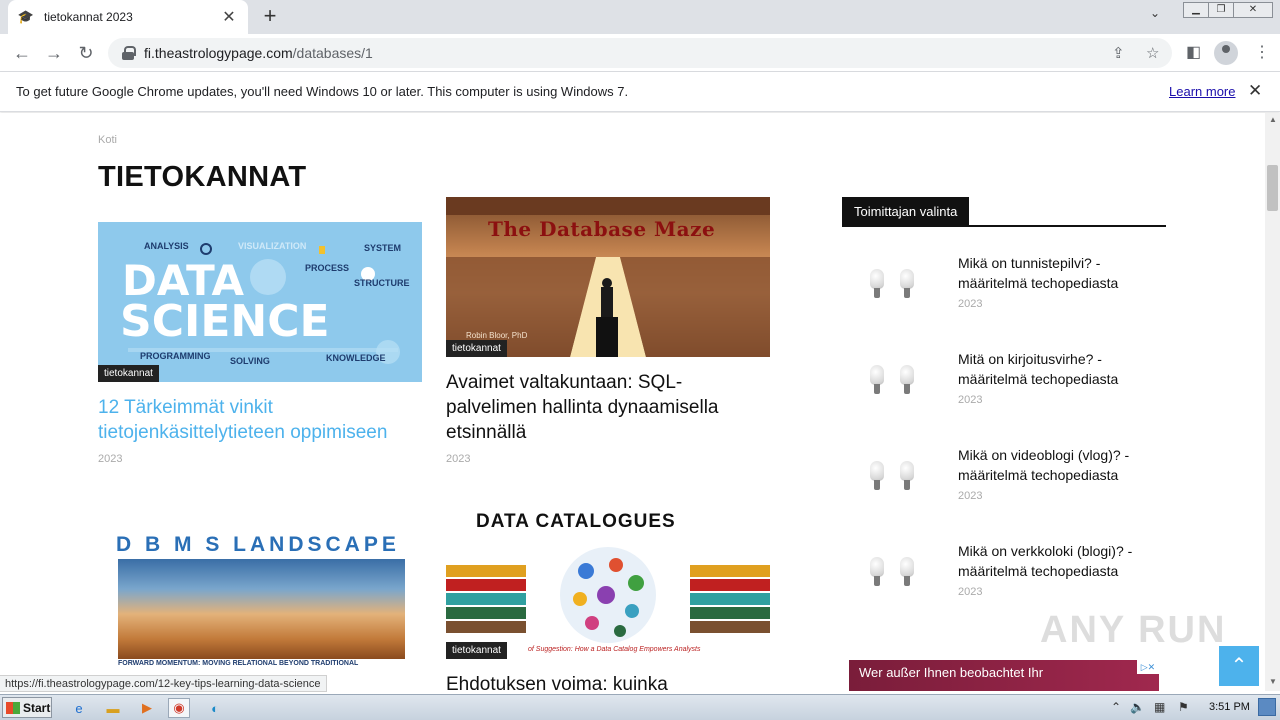  Describe the element at coordinates (1229, 707) in the screenshot. I see `taskbar-clock: 3:51 PM` at that location.